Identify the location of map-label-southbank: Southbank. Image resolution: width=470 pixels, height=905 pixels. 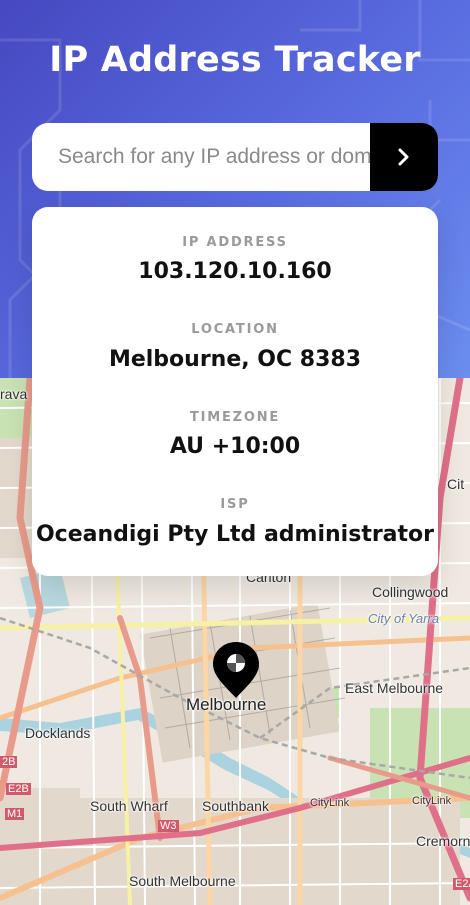
(235, 806).